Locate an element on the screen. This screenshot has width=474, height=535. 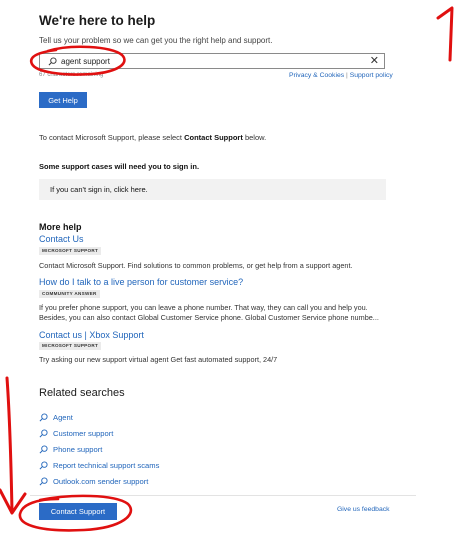
related-item-phone-support: Phone support is located at coordinates (70, 449).